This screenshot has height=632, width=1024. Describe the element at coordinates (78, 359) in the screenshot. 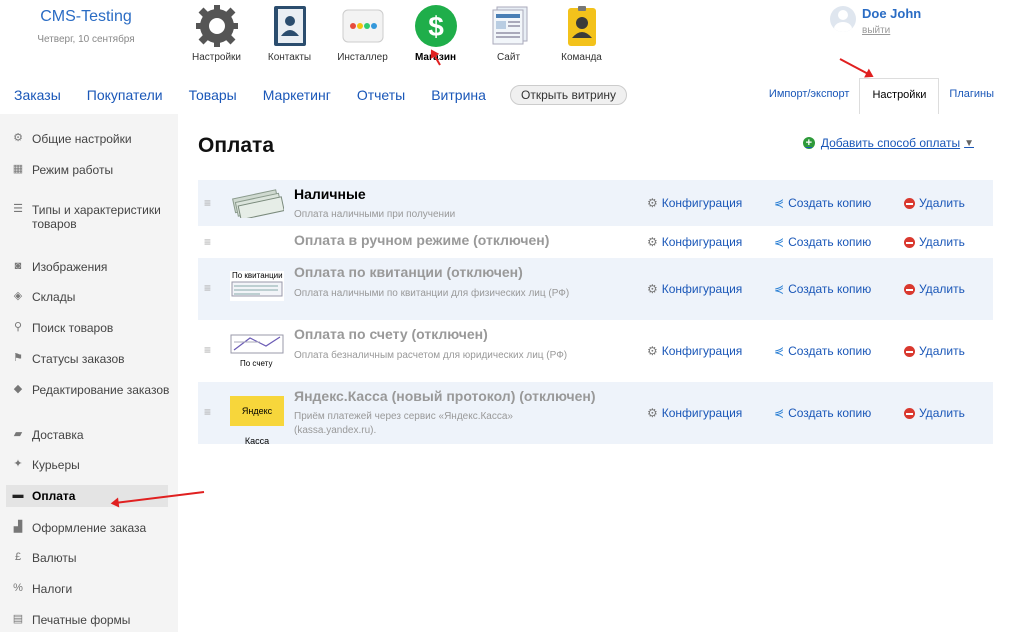

I see `sidebar-item-label: Статусы заказов` at that location.